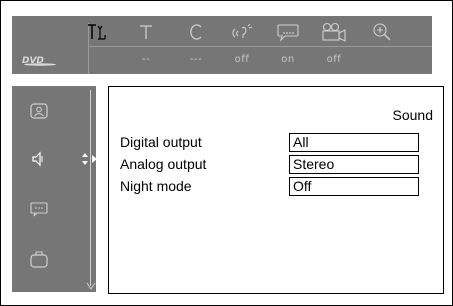 Image resolution: width=453 pixels, height=306 pixels. Describe the element at coordinates (196, 59) in the screenshot. I see `menu-item-value: ---` at that location.